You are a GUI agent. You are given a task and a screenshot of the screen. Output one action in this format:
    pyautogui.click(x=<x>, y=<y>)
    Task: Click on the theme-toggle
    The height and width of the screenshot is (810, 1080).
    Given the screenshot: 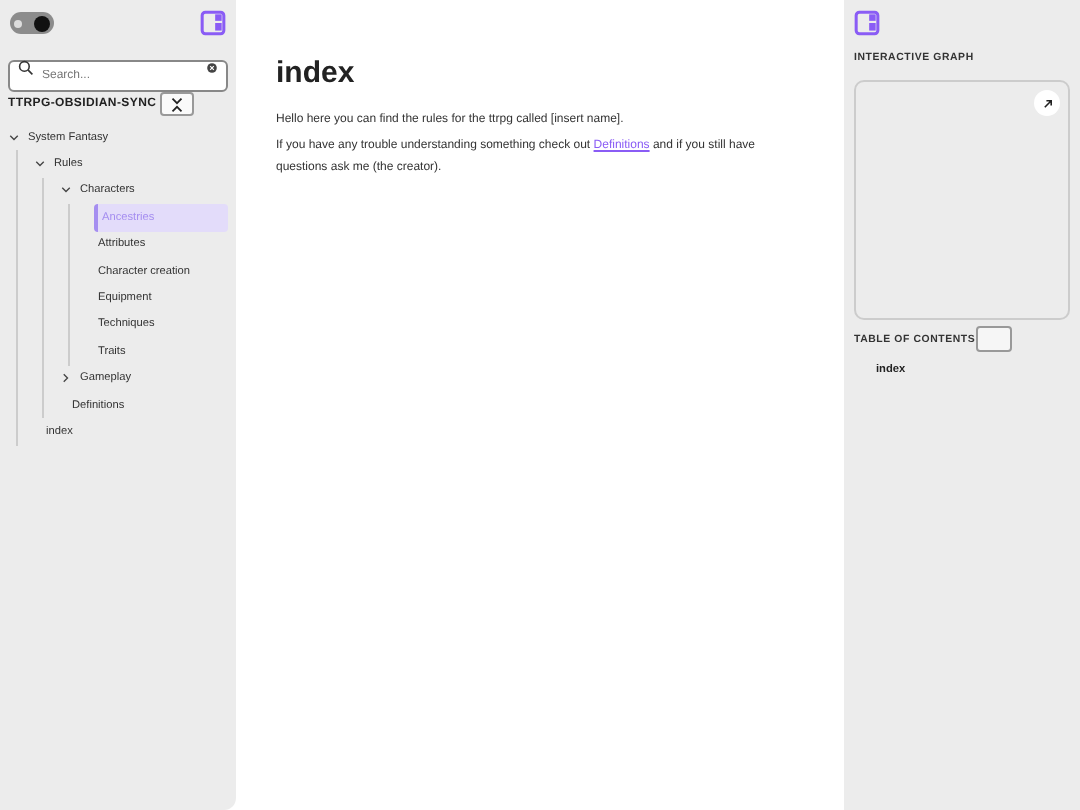 What is the action you would take?
    pyautogui.click(x=32, y=23)
    